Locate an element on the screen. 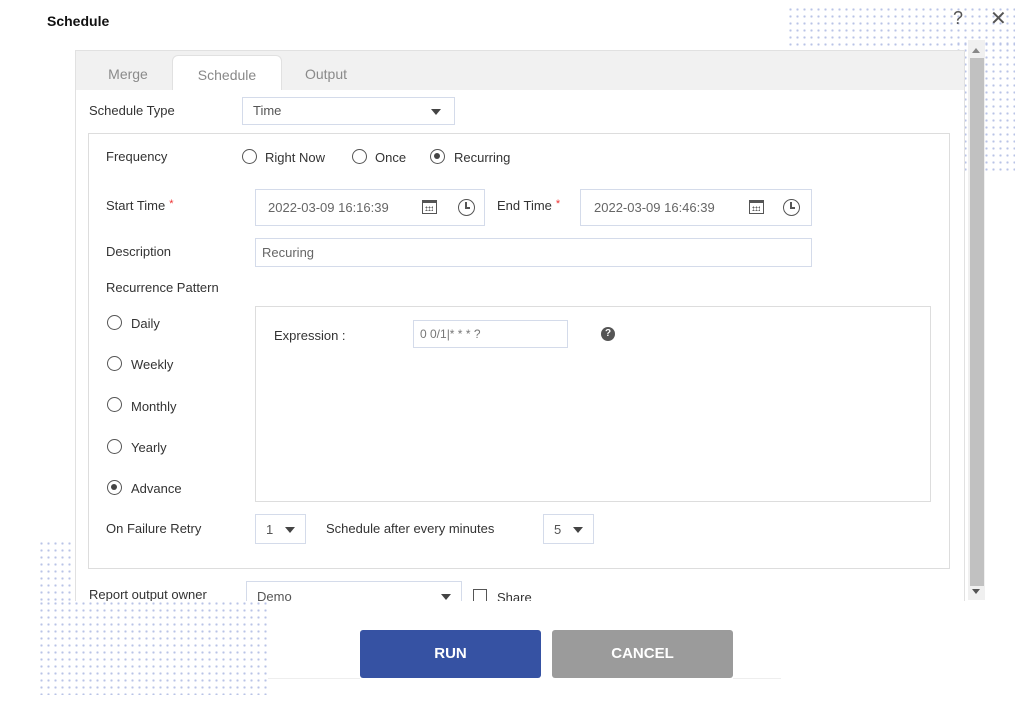 Image resolution: width=1015 pixels, height=721 pixels. start-time-label: Start Time * is located at coordinates (140, 205).